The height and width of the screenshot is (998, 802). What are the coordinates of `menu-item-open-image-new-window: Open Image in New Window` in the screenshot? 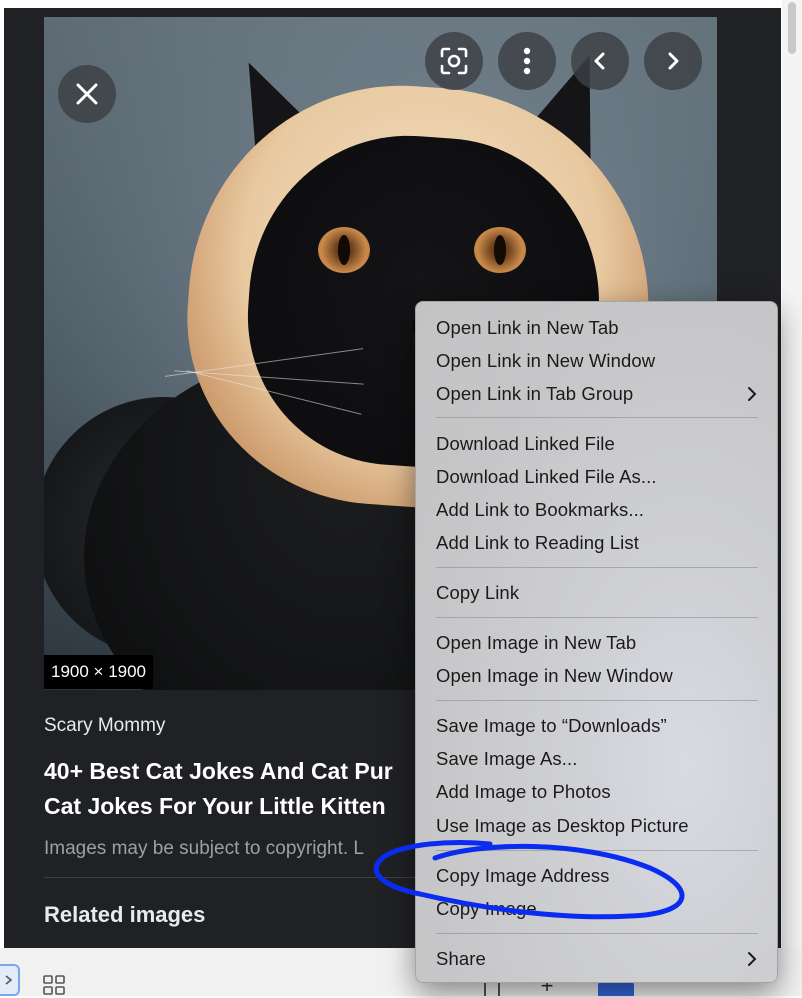 It's located at (554, 676).